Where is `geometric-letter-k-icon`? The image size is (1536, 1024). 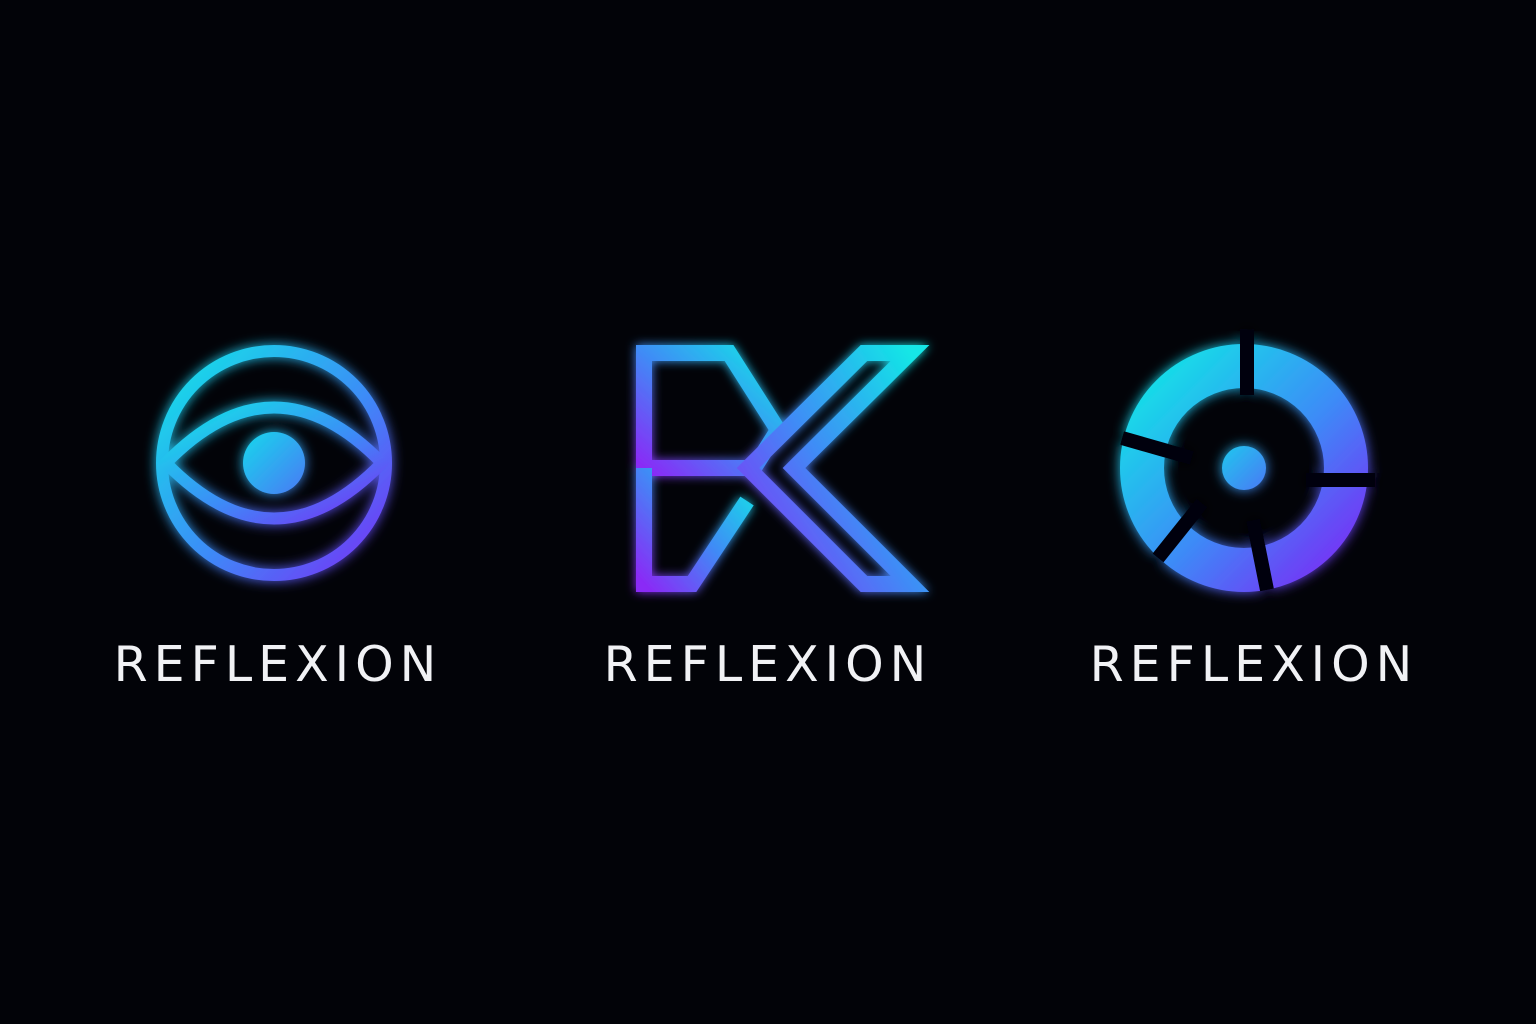
geometric-letter-k-icon is located at coordinates (783, 468).